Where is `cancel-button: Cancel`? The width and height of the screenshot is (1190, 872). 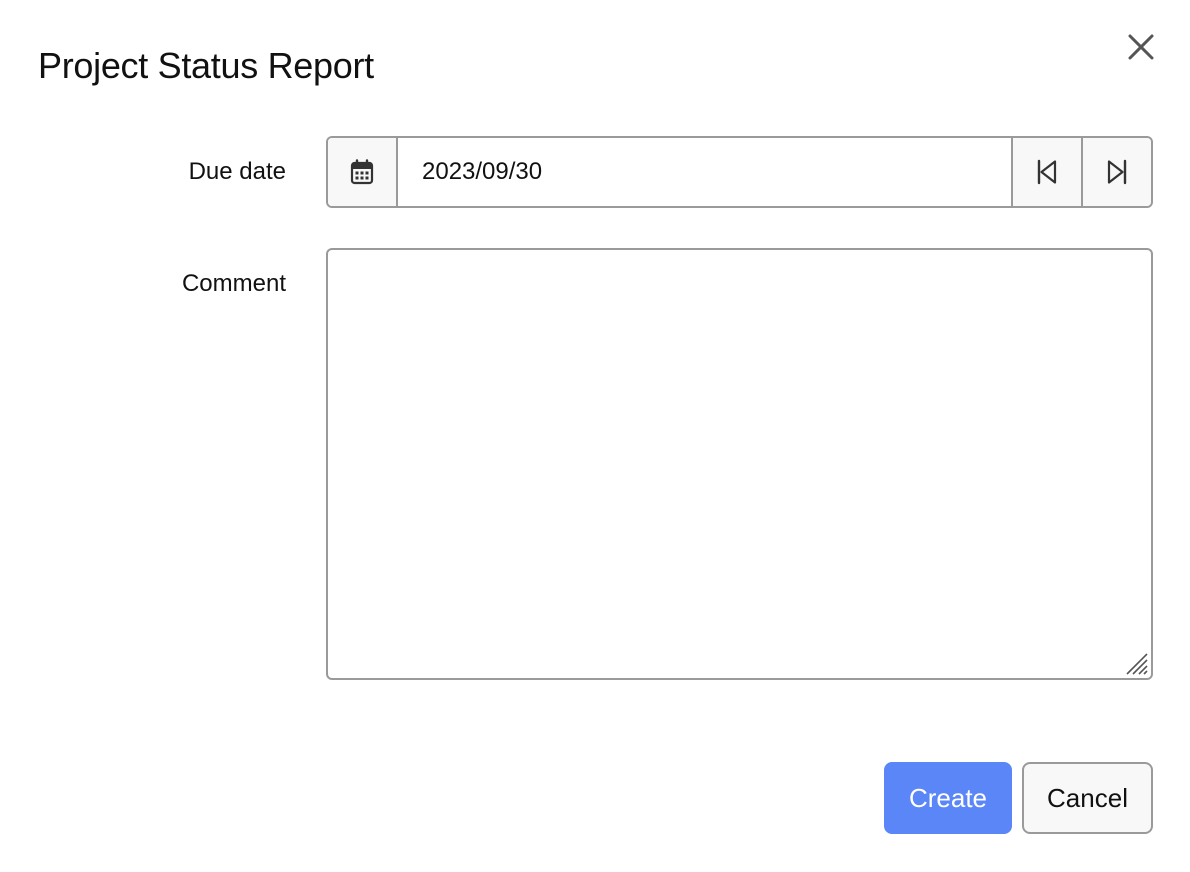 cancel-button: Cancel is located at coordinates (1087, 798).